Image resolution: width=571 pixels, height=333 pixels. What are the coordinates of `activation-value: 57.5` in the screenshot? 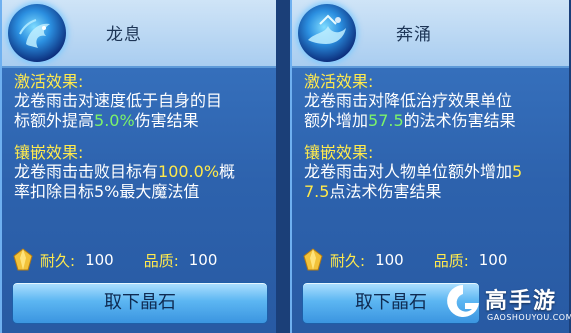 It's located at (386, 120).